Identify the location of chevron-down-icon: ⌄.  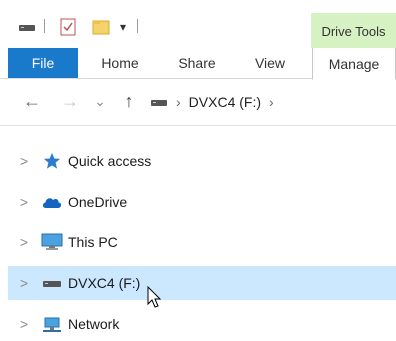
(100, 100).